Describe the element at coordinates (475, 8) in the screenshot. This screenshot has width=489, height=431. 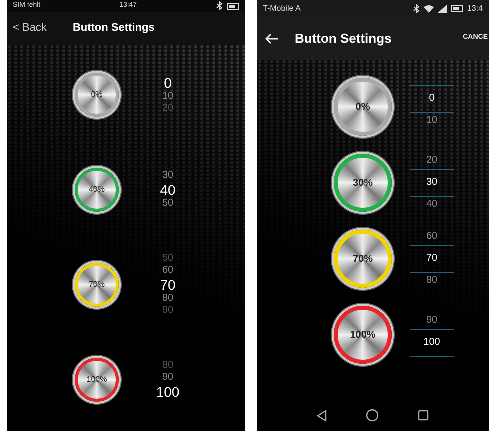
I see `status-time: 13:4` at that location.